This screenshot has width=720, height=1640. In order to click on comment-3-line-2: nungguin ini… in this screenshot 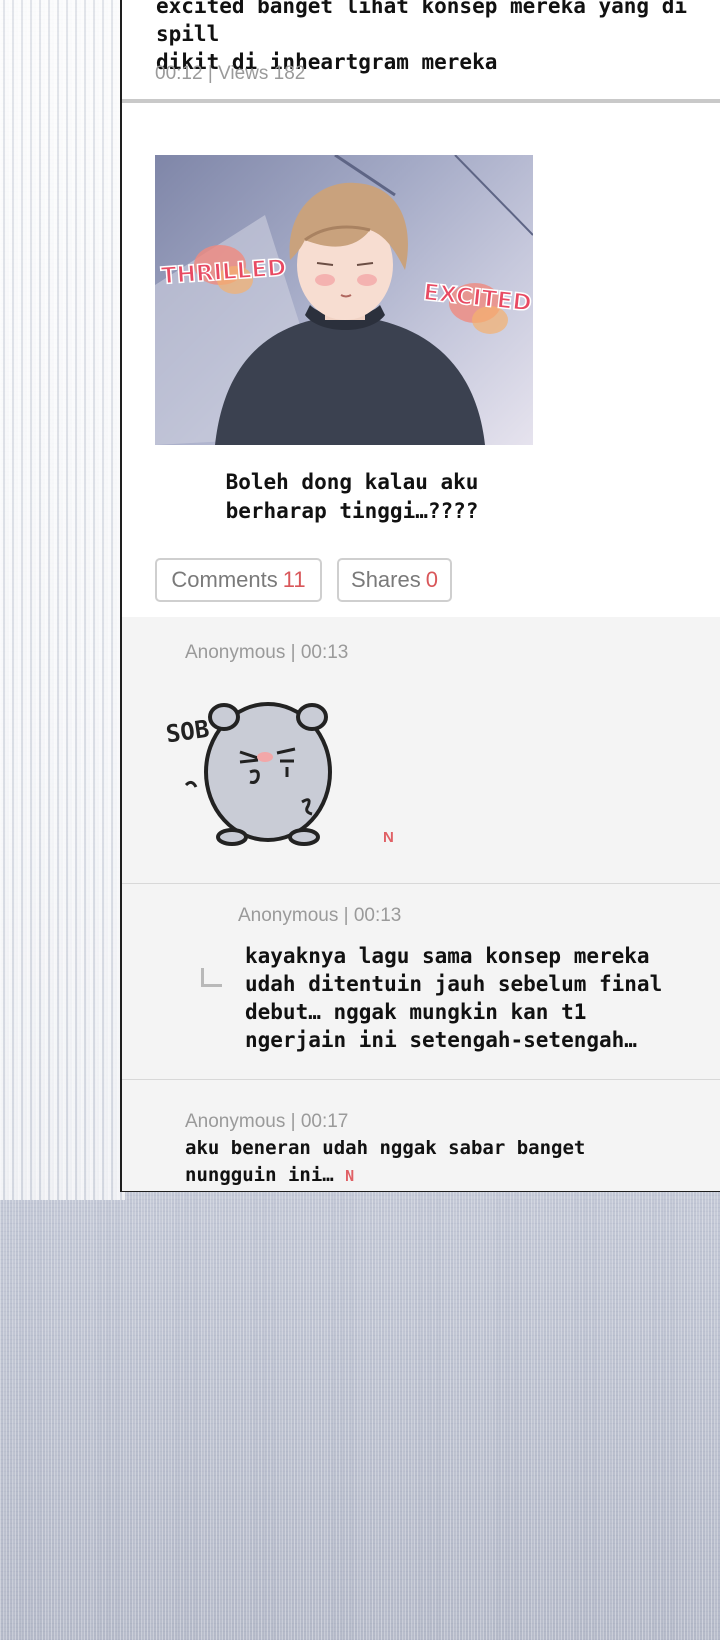, I will do `click(259, 1175)`.